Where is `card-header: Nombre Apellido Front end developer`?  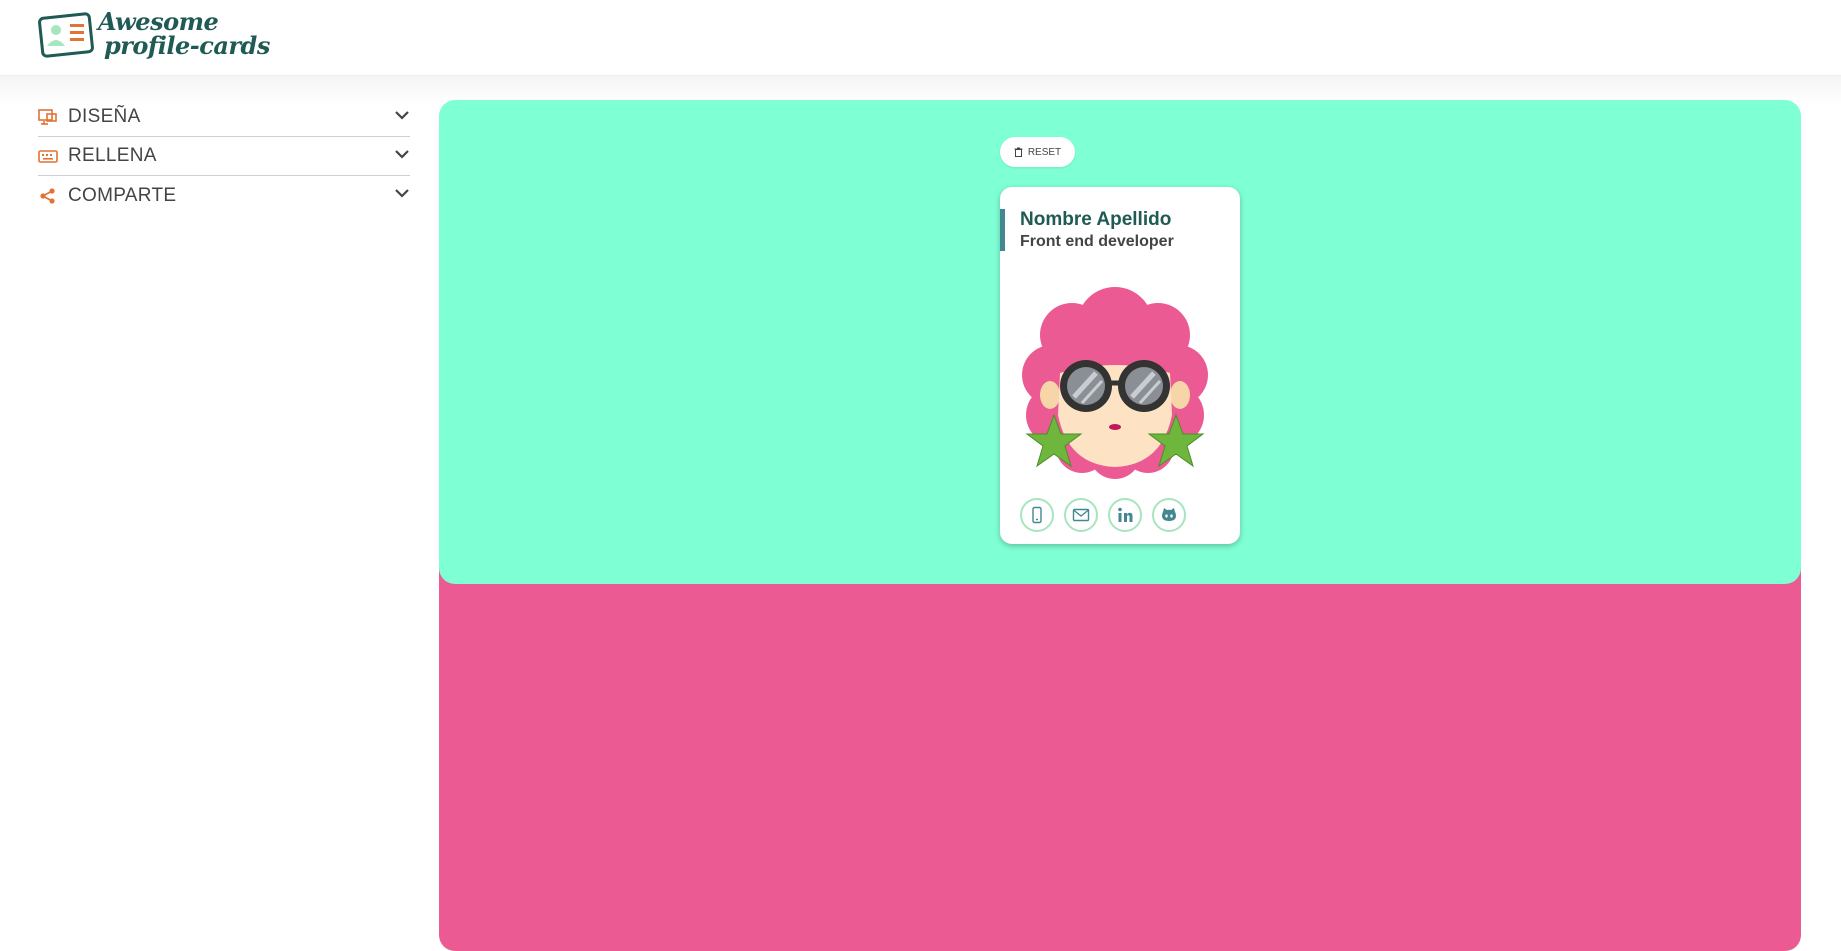
card-header: Nombre Apellido Front end developer is located at coordinates (1120, 230).